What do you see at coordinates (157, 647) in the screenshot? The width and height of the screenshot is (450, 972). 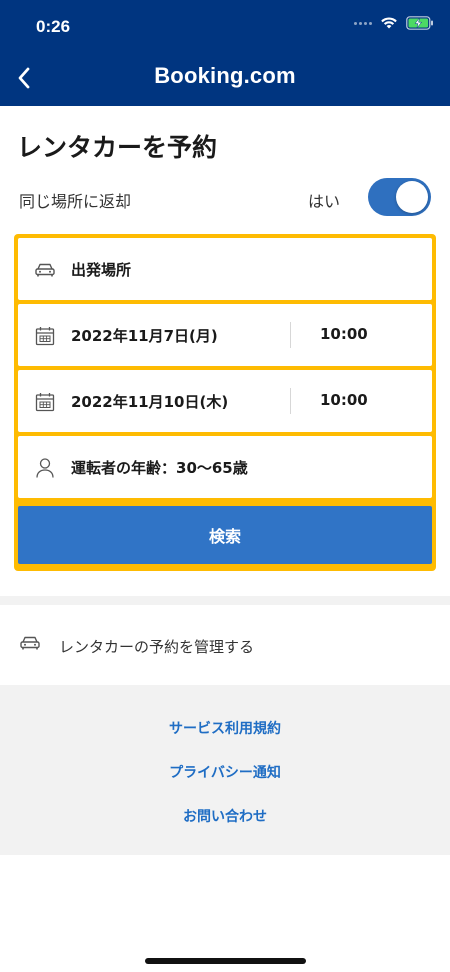 I see `manage-booking-label: レンタカーの予約を管理する` at bounding box center [157, 647].